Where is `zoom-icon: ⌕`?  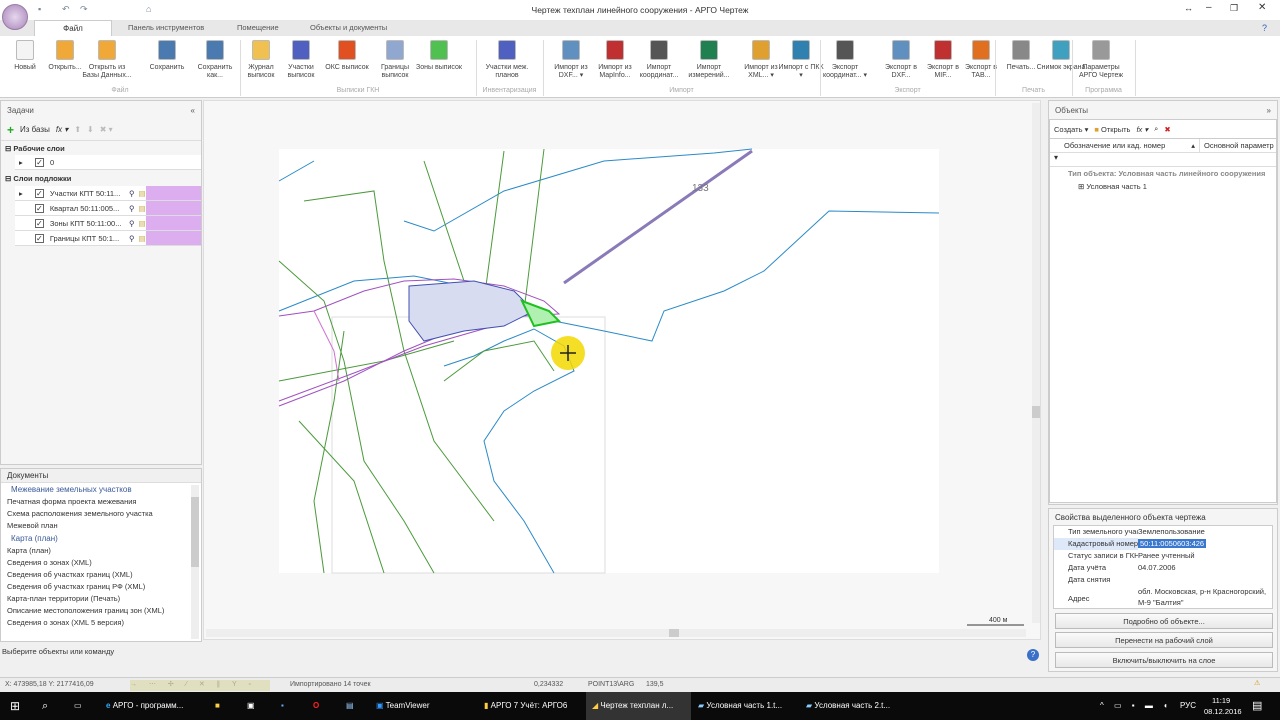 zoom-icon: ⌕ is located at coordinates (1156, 129).